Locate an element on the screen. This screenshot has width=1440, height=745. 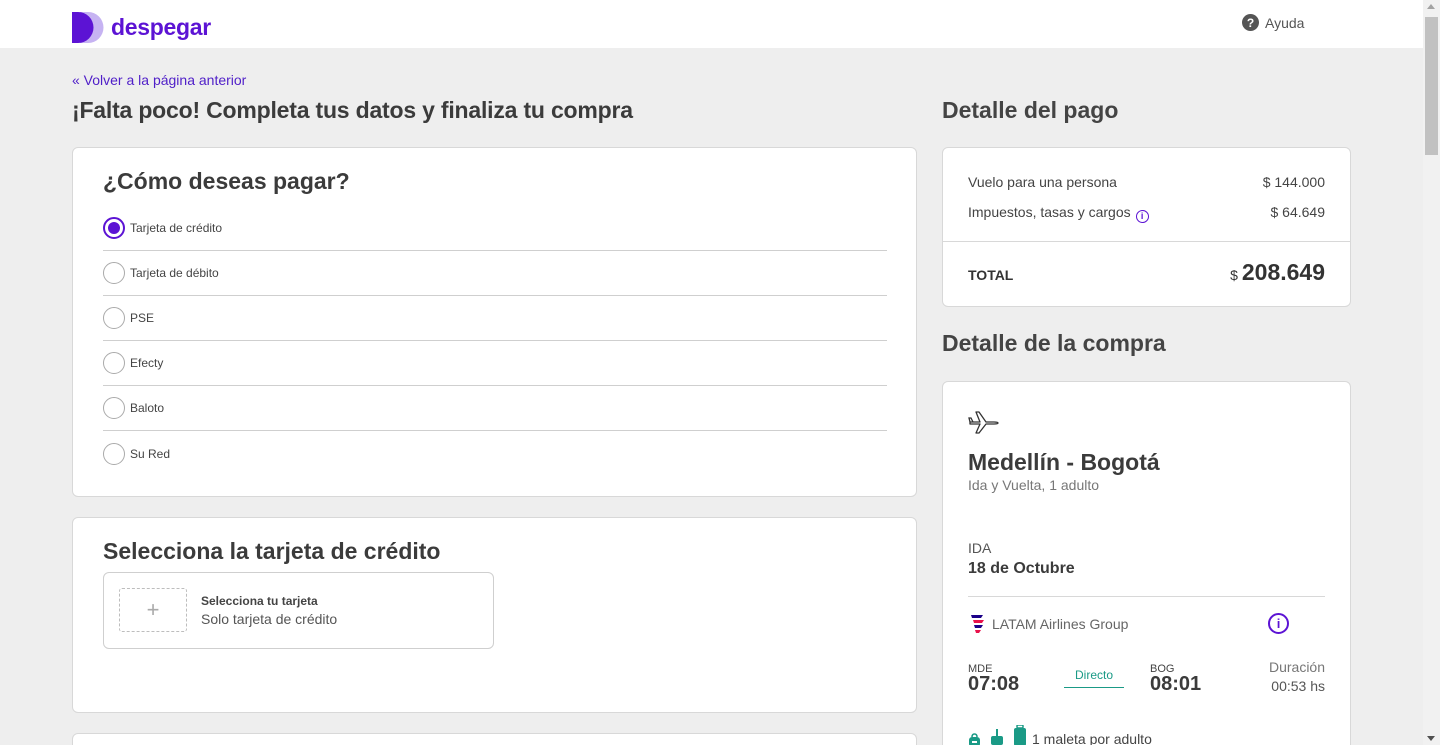
payment-method-title: ¿Cómo deseas pagar? is located at coordinates (226, 181).